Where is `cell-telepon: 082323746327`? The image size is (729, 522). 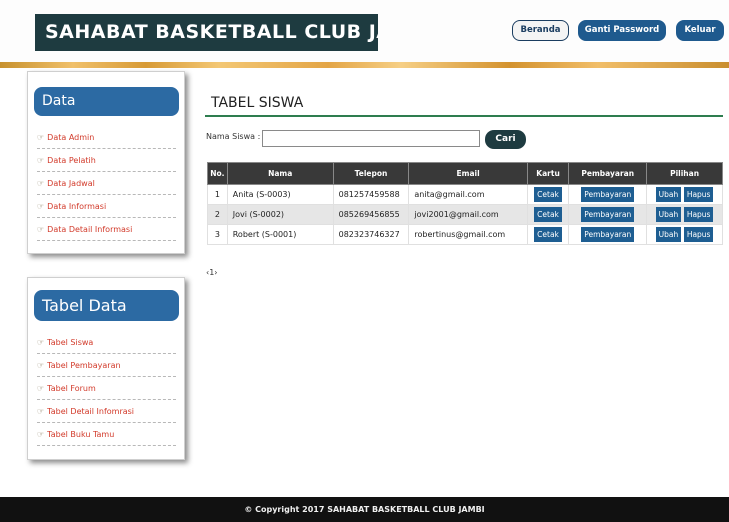
cell-telepon: 082323746327 is located at coordinates (371, 234).